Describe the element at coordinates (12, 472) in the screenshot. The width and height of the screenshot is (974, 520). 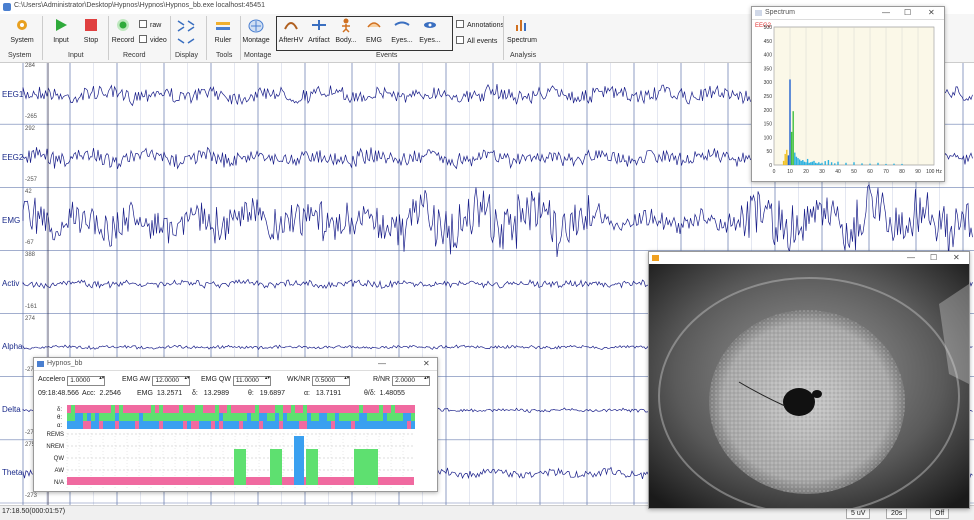
I see `channel-label: Theta` at that location.